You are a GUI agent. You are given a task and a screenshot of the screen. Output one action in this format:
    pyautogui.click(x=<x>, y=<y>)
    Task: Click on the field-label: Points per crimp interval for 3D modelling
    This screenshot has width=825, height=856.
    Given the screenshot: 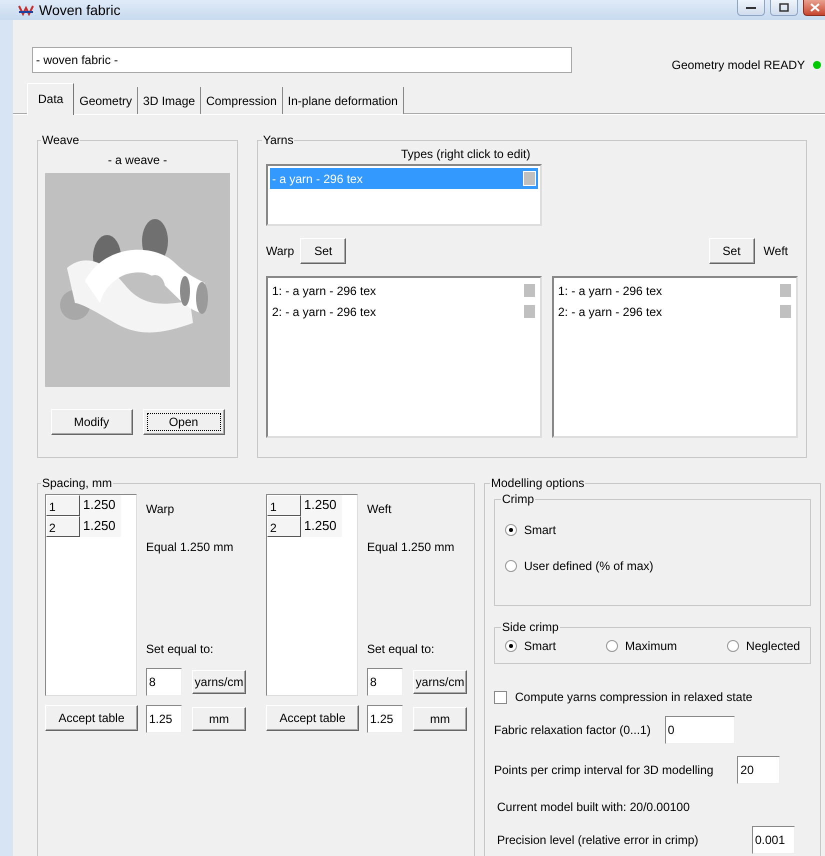 What is the action you would take?
    pyautogui.click(x=604, y=770)
    